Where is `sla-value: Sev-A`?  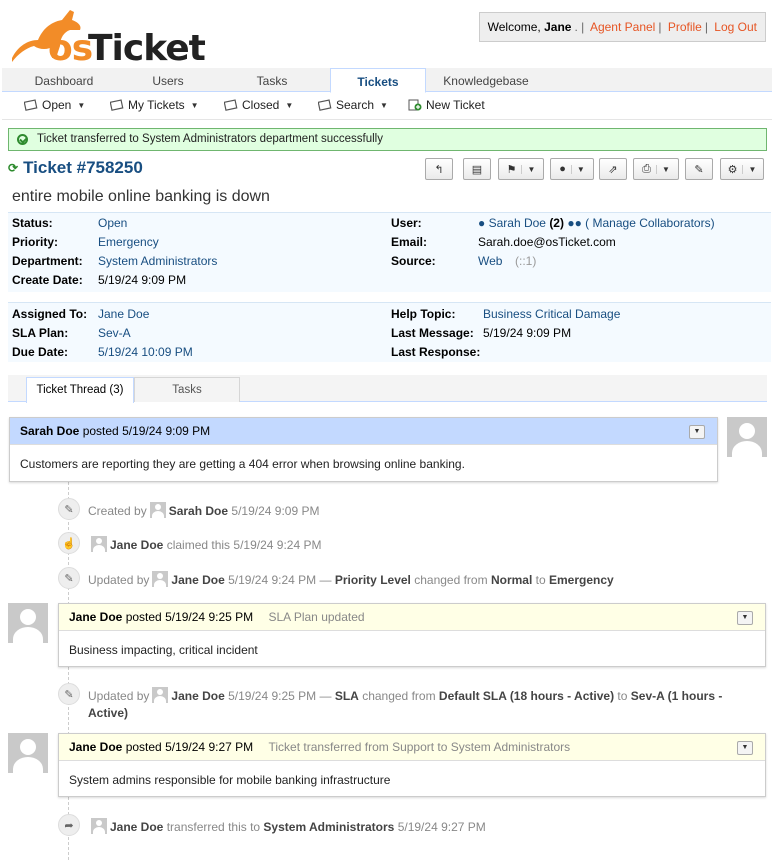 sla-value: Sev-A is located at coordinates (114, 333).